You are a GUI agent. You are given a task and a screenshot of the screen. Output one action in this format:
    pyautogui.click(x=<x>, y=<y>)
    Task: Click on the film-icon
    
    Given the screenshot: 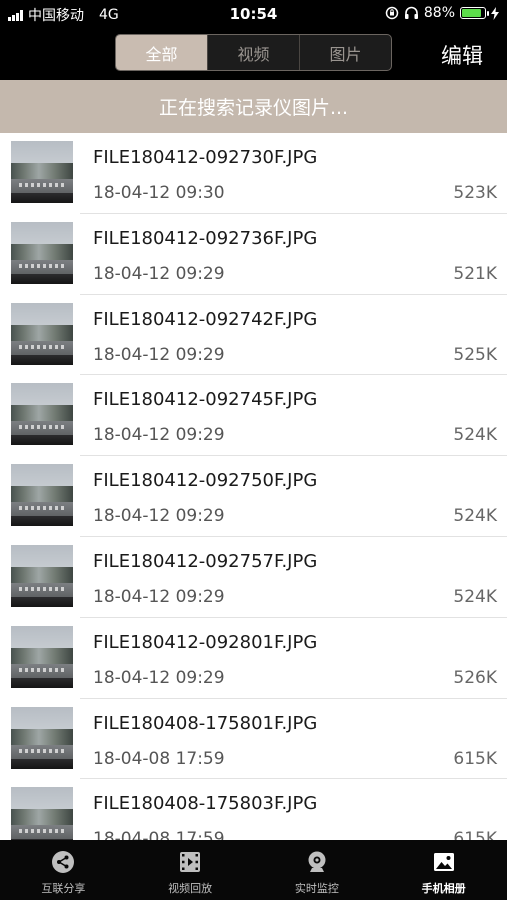 What is the action you would take?
    pyautogui.click(x=190, y=862)
    